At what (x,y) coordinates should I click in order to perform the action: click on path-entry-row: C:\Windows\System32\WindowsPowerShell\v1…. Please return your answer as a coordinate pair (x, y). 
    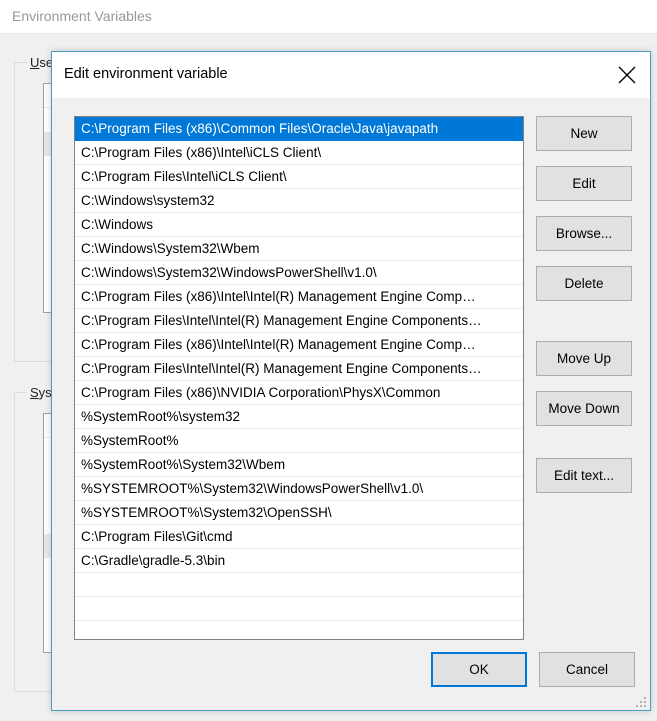
    Looking at the image, I should click on (299, 273).